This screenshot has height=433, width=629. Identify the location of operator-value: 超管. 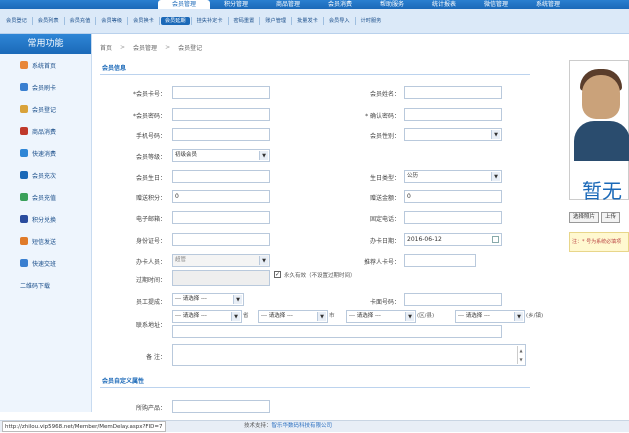
(181, 260).